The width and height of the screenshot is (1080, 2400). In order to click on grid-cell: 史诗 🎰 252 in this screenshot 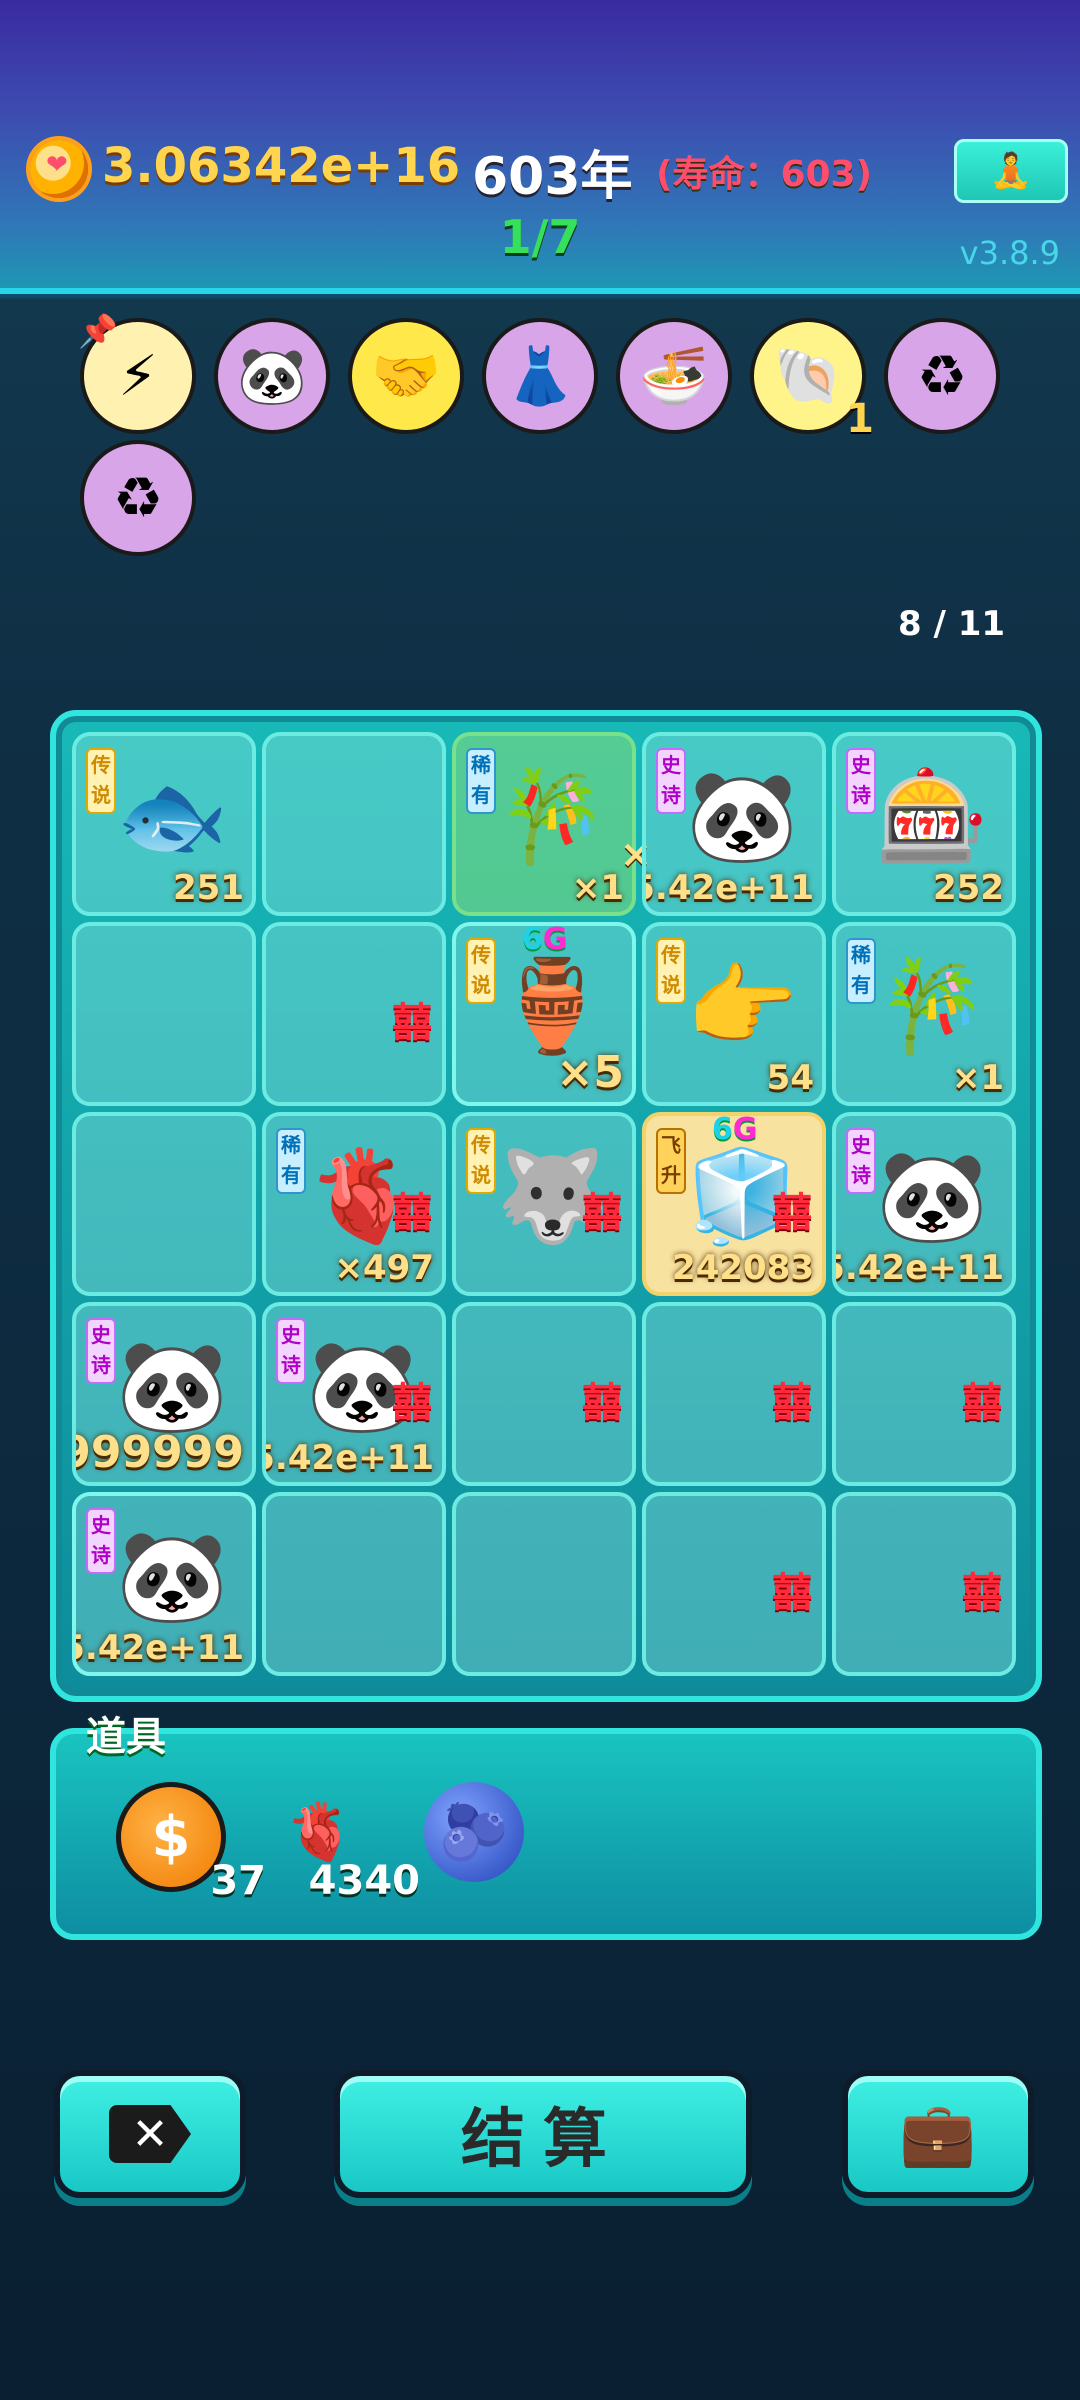, I will do `click(924, 824)`.